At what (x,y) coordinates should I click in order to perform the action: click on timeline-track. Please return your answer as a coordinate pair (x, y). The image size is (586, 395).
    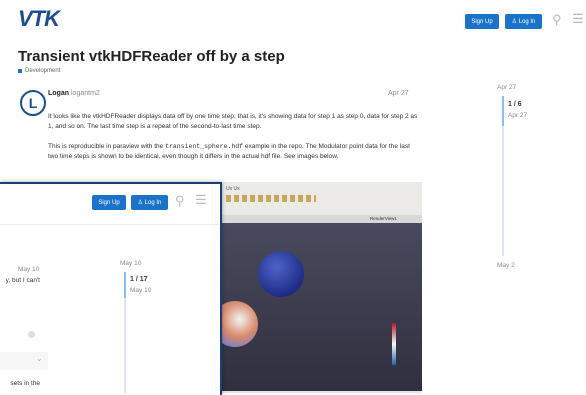
    Looking at the image, I should click on (503, 191).